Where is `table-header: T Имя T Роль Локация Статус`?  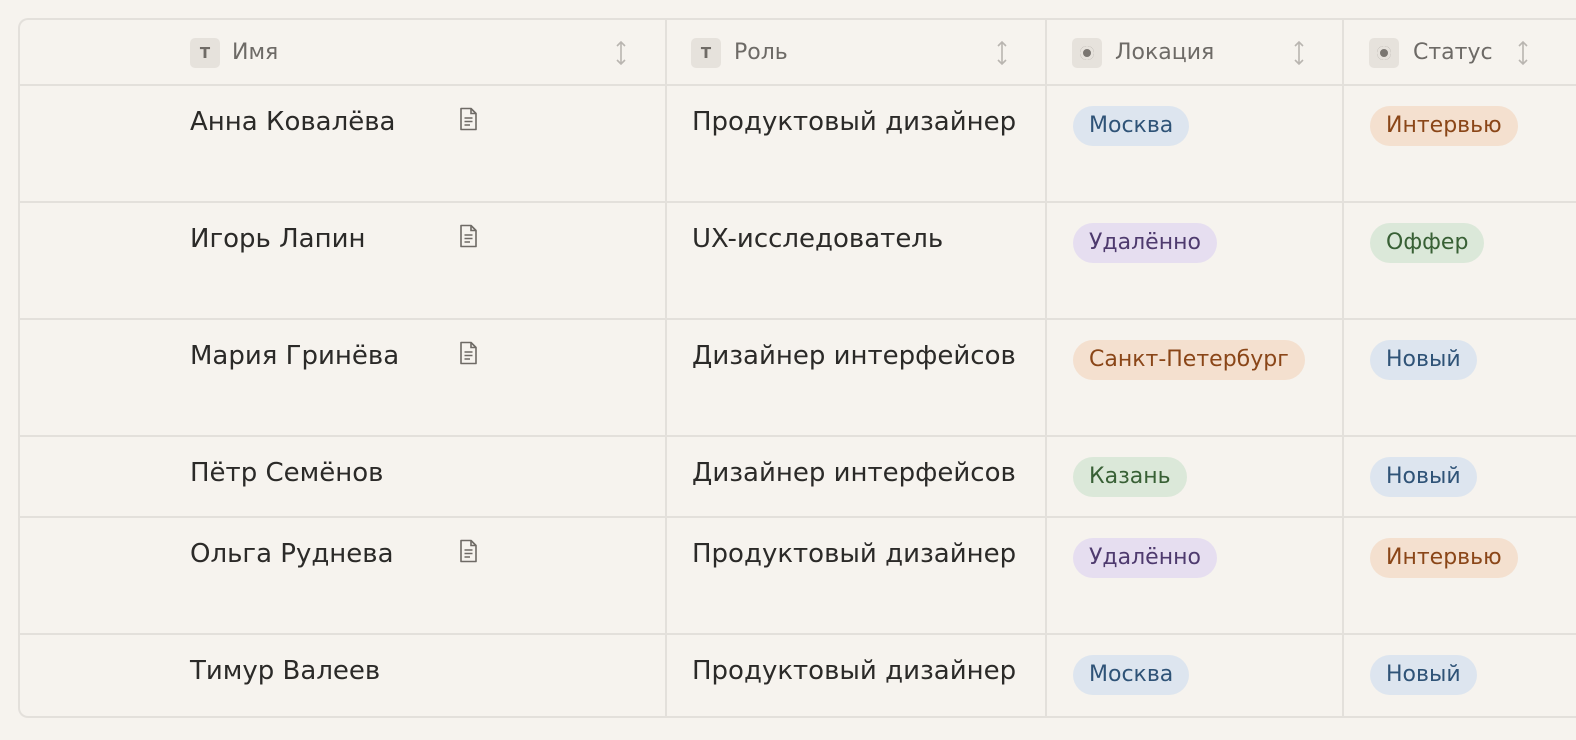 table-header: T Имя T Роль Локация Статус is located at coordinates (798, 53).